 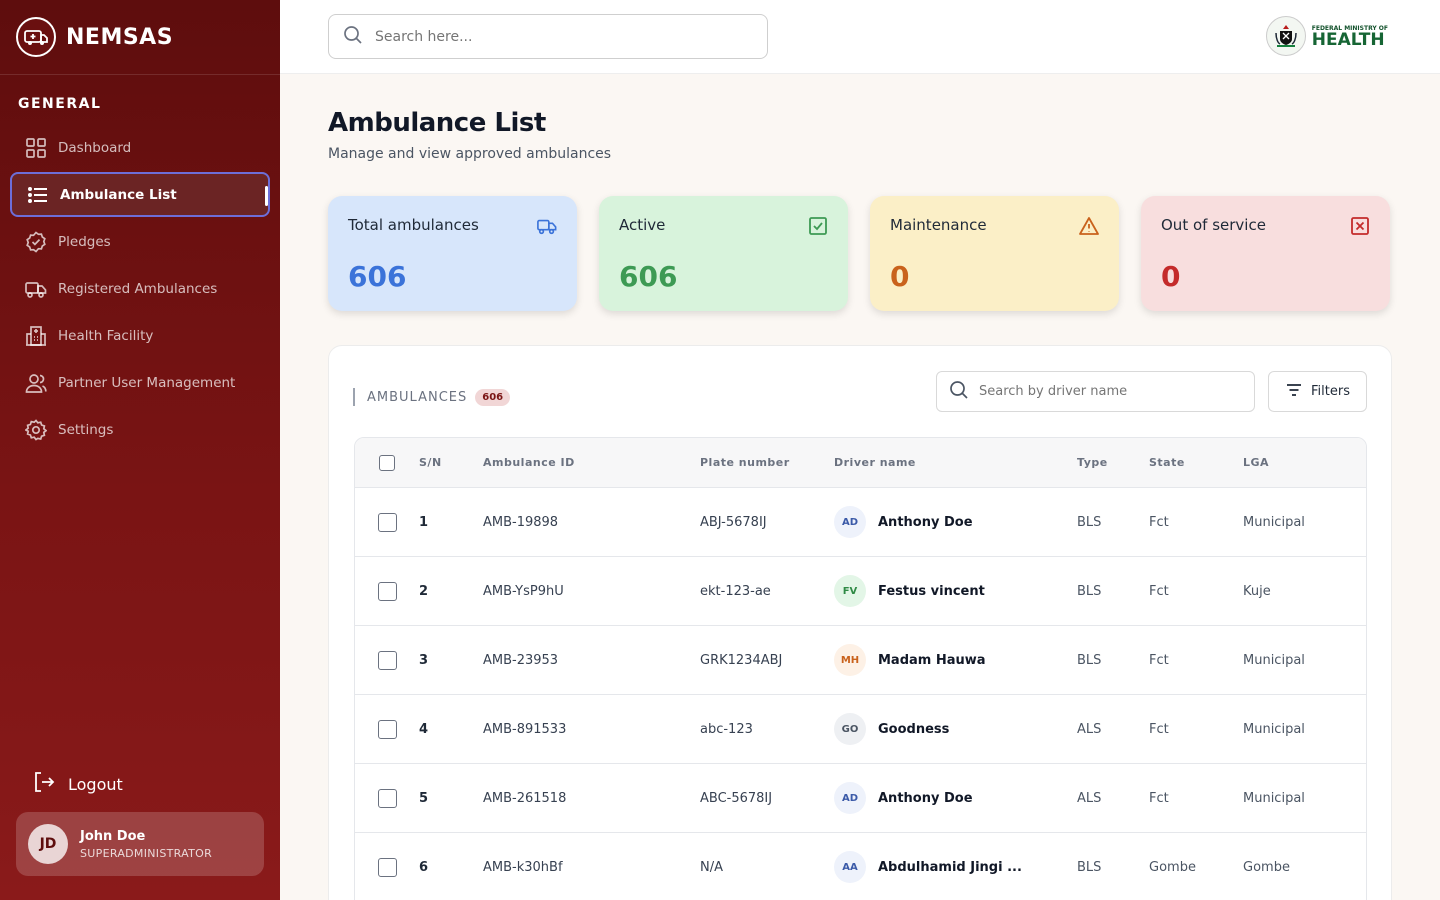 I want to click on section-label-general: GENERAL, so click(x=60, y=104).